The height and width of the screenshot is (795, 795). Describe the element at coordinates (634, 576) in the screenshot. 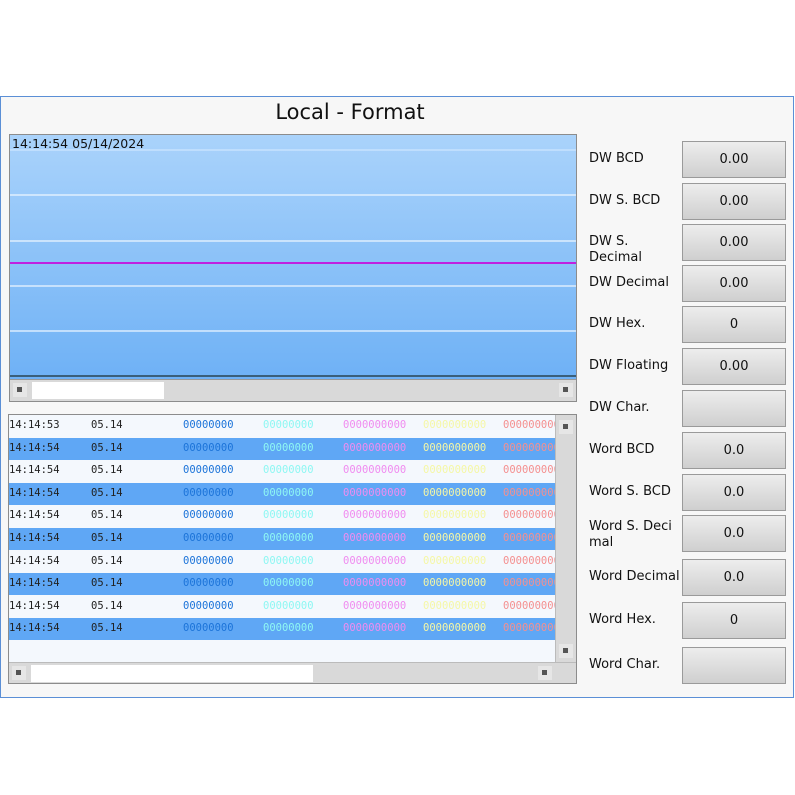

I see `field-label: Word Decimal` at that location.